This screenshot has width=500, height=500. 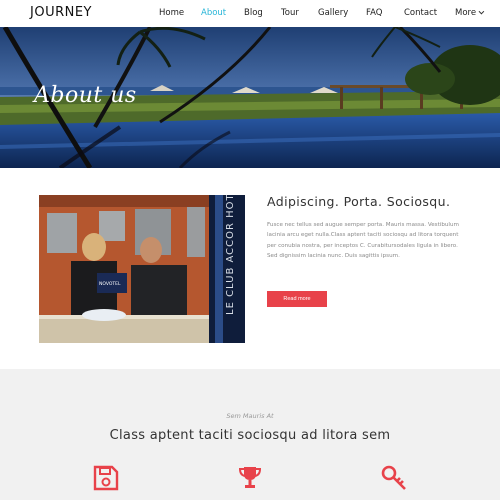 I want to click on nav-item-about: About, so click(x=213, y=13).